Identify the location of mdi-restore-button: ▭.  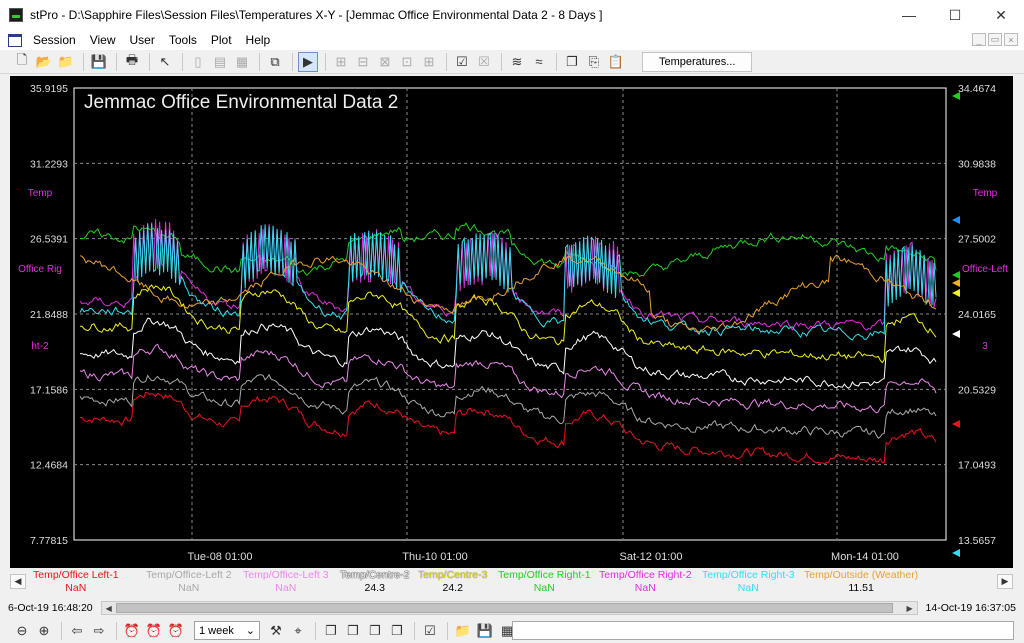
(995, 39).